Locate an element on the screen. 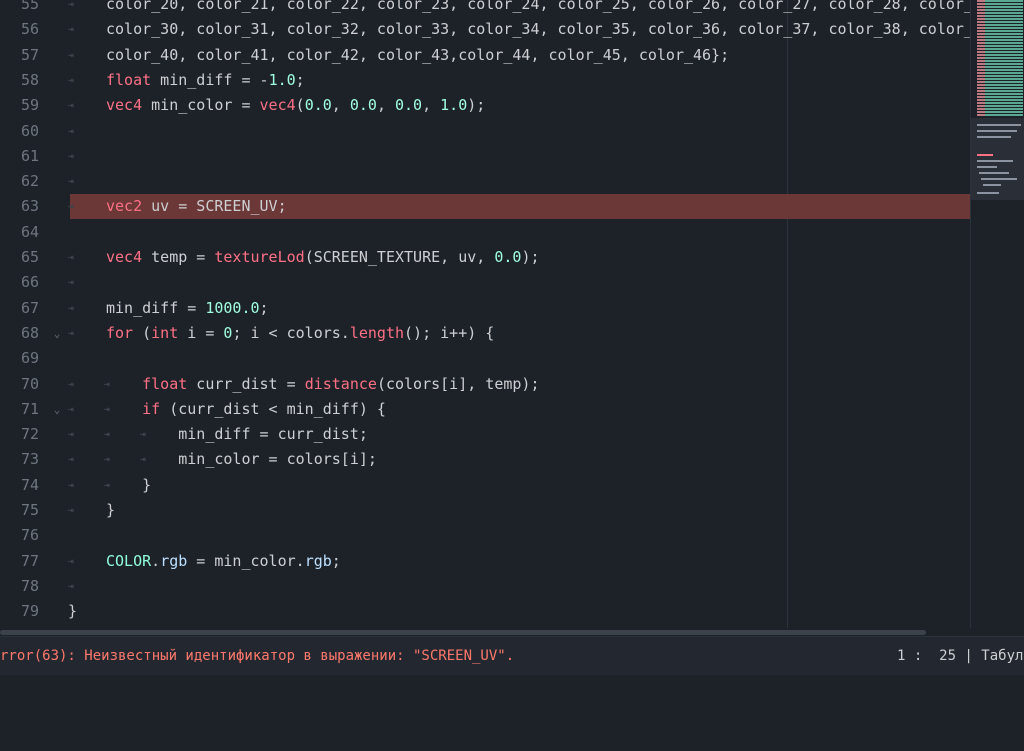 This screenshot has height=751, width=1024. code-token: (curr_dist < min_diff) { is located at coordinates (273, 408).